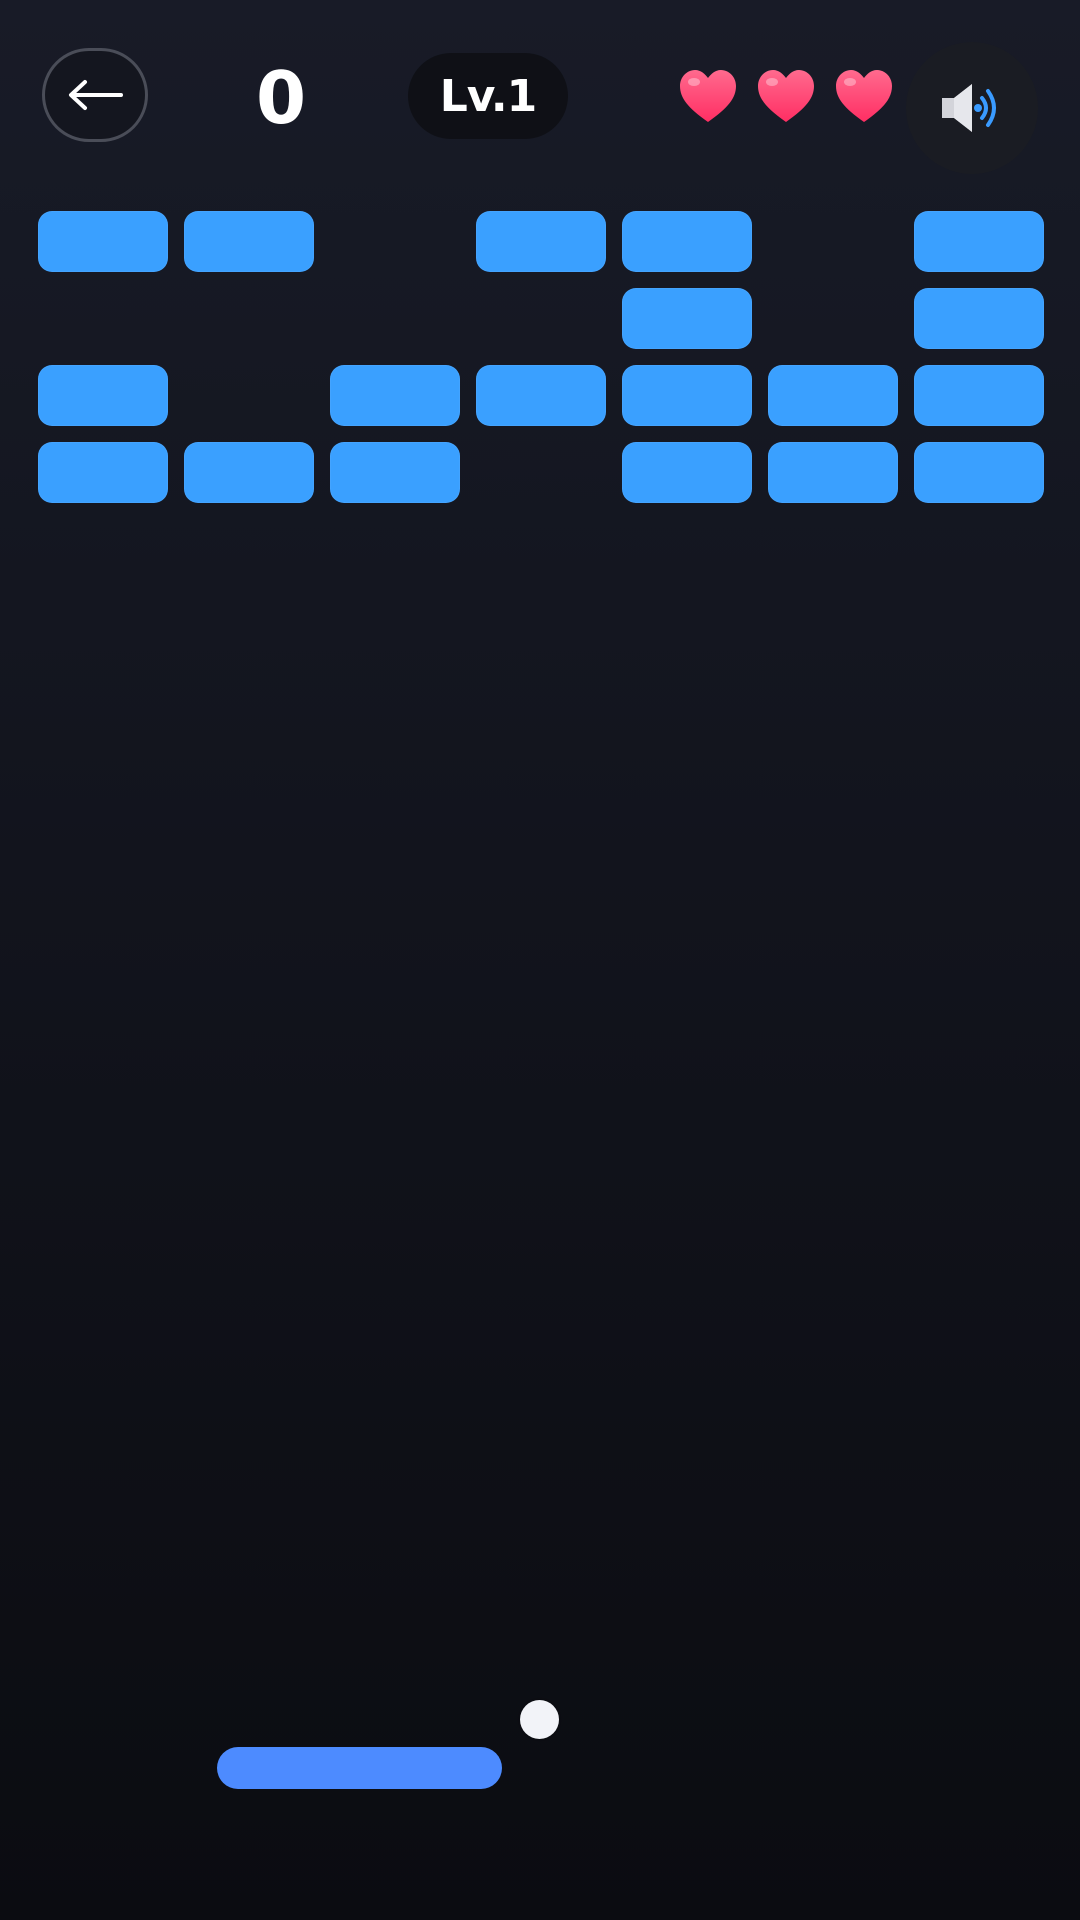 Image resolution: width=1080 pixels, height=1920 pixels. What do you see at coordinates (359, 1768) in the screenshot?
I see `paddle` at bounding box center [359, 1768].